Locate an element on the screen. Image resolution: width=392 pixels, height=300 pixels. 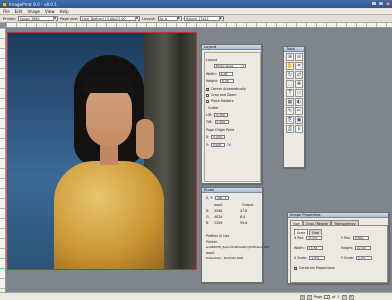
layout-select: As is ▼ is located at coordinates (169, 18).